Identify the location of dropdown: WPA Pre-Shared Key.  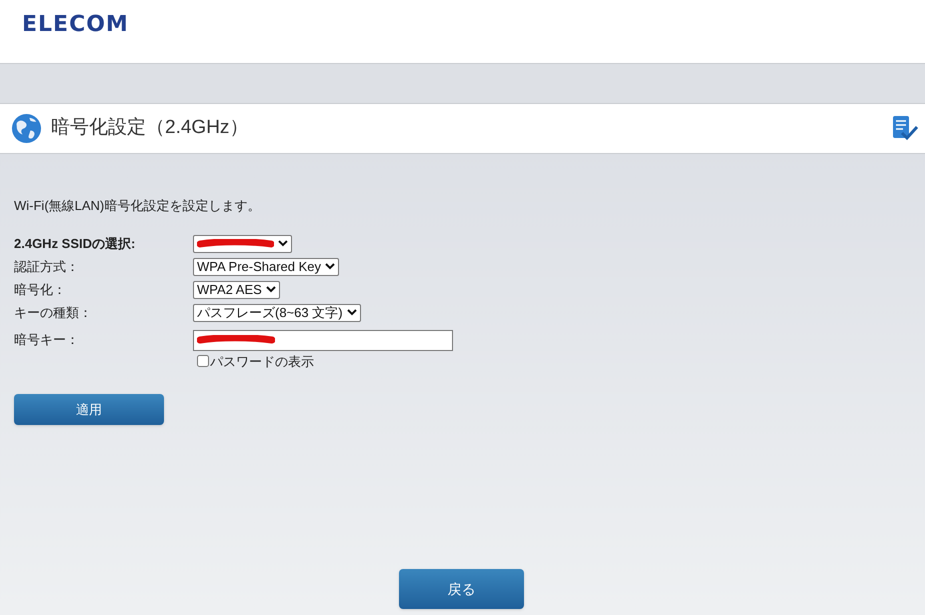
(266, 267).